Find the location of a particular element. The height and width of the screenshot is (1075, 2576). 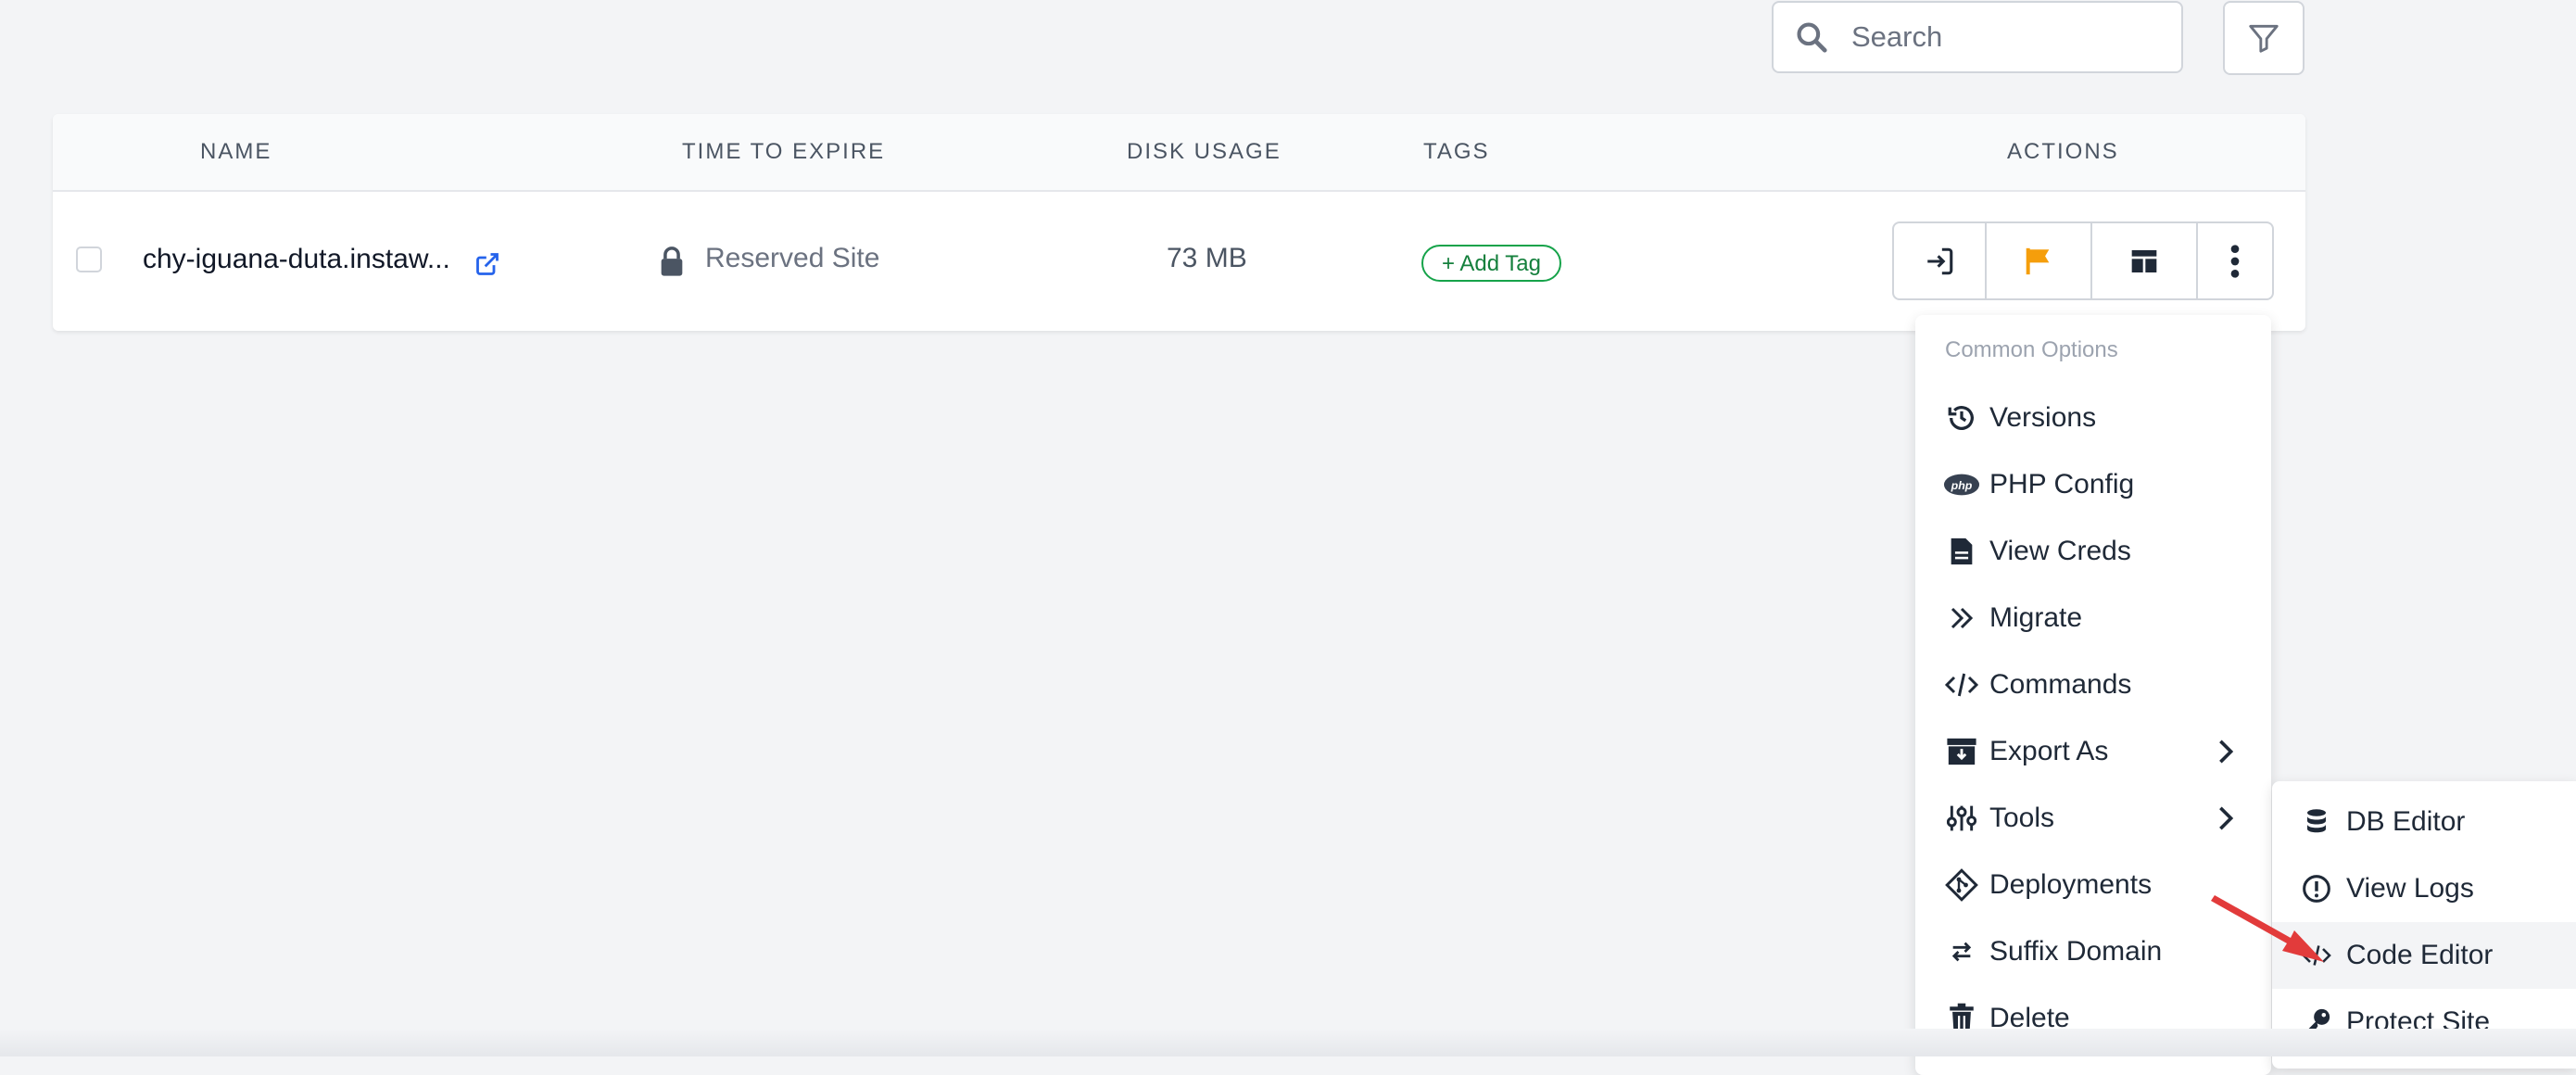

more-options-button is located at coordinates (2235, 261).